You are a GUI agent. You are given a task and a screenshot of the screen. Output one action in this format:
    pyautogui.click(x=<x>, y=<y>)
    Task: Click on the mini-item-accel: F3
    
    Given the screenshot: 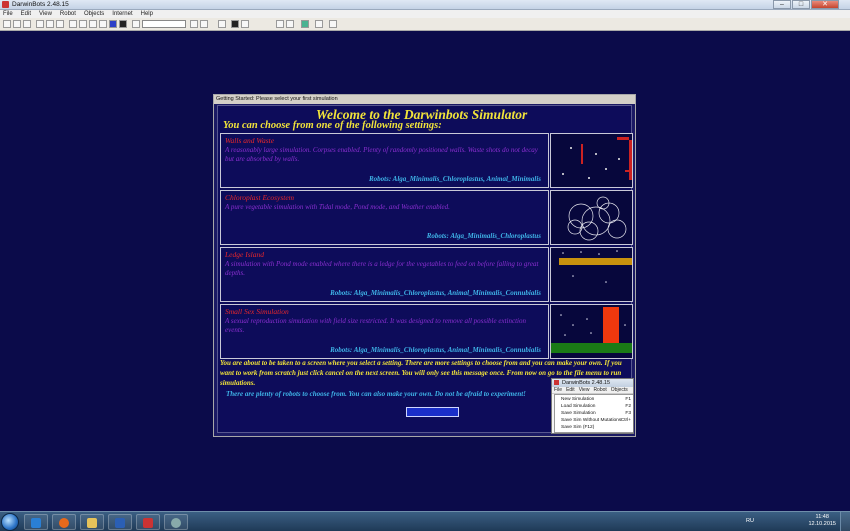 What is the action you would take?
    pyautogui.click(x=628, y=413)
    